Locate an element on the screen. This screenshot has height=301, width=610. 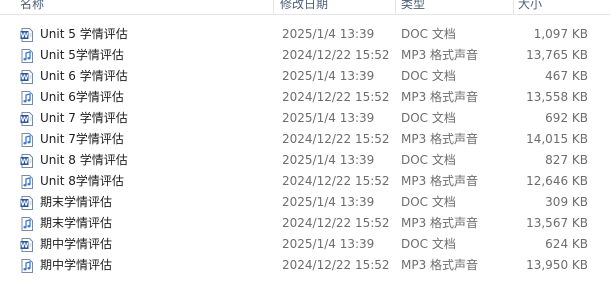
file-name-cell: W Unit 7 学情评估 is located at coordinates (74, 118).